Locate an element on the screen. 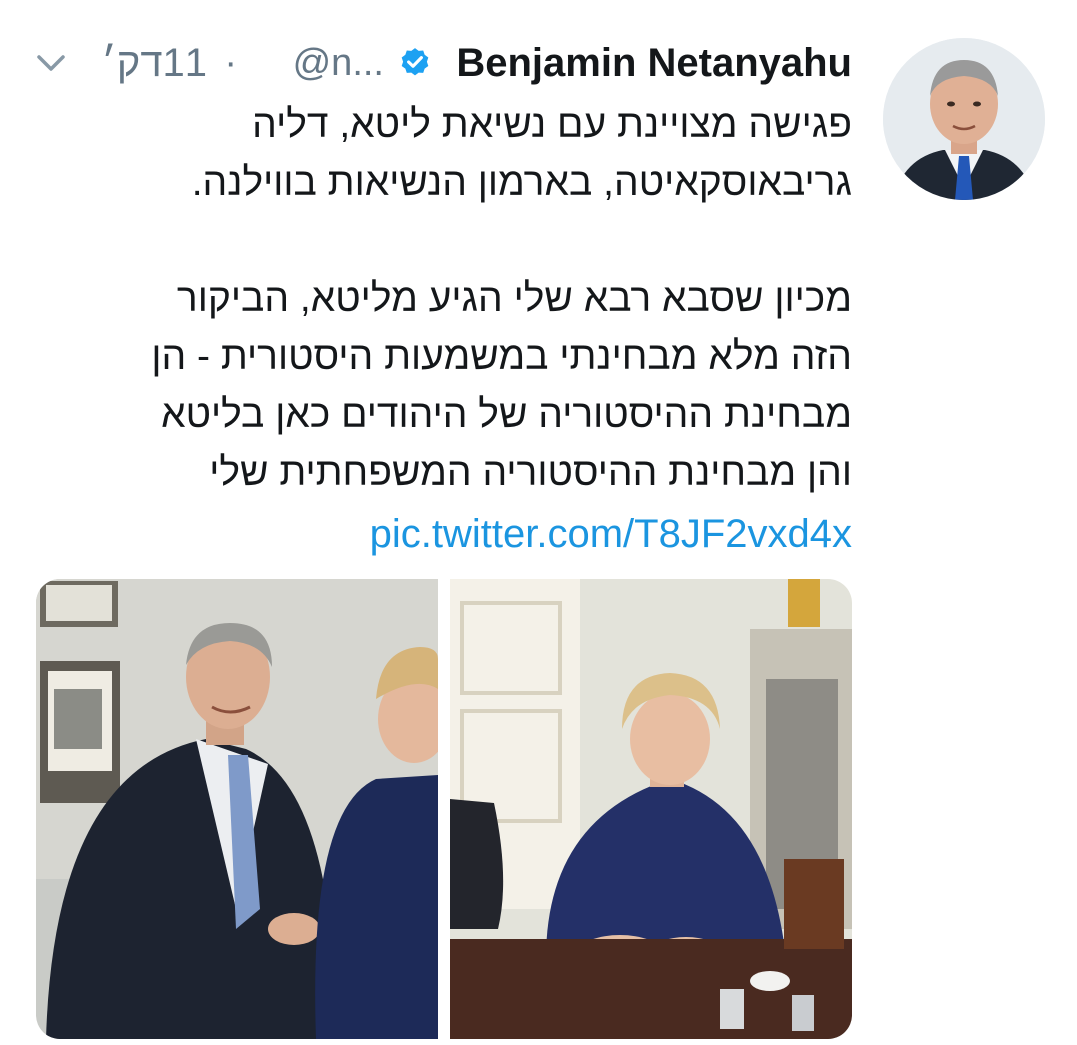  tweet-timestamp: 11דק׳ is located at coordinates (154, 63).